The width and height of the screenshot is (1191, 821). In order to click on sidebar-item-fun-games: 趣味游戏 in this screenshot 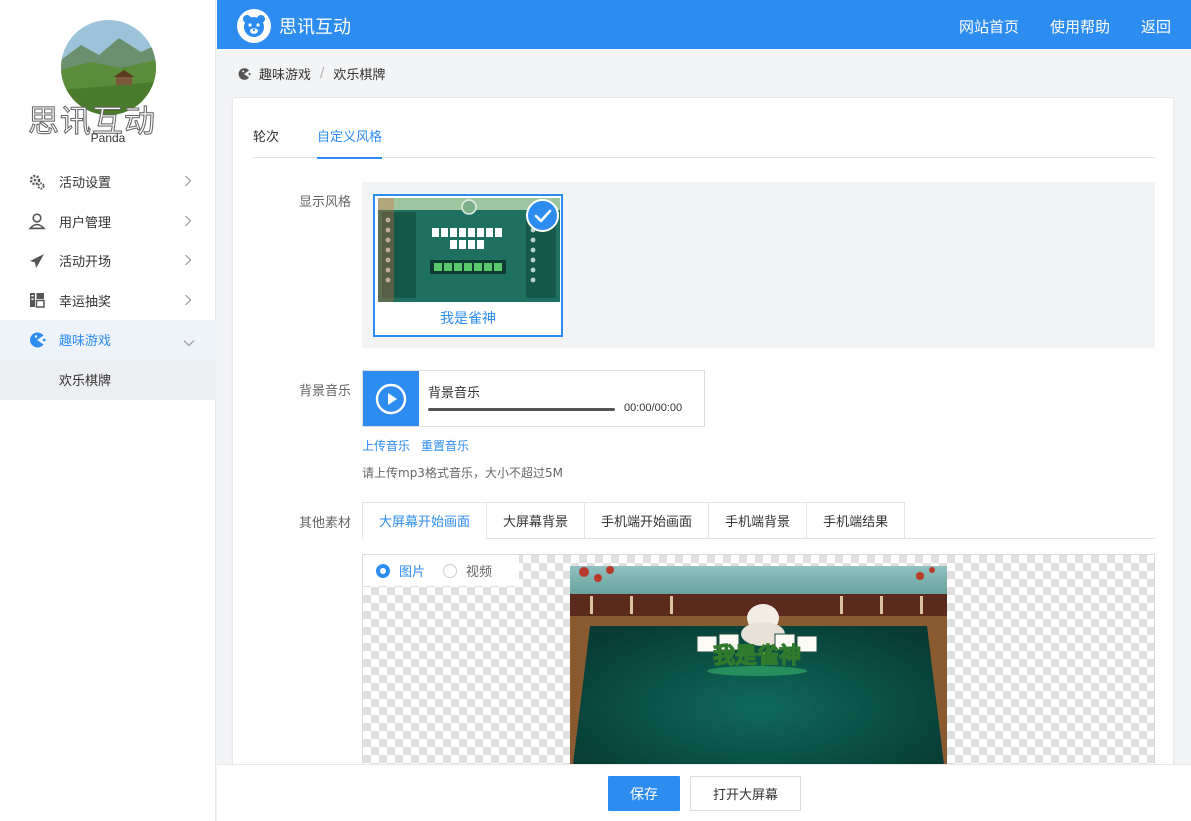, I will do `click(108, 340)`.